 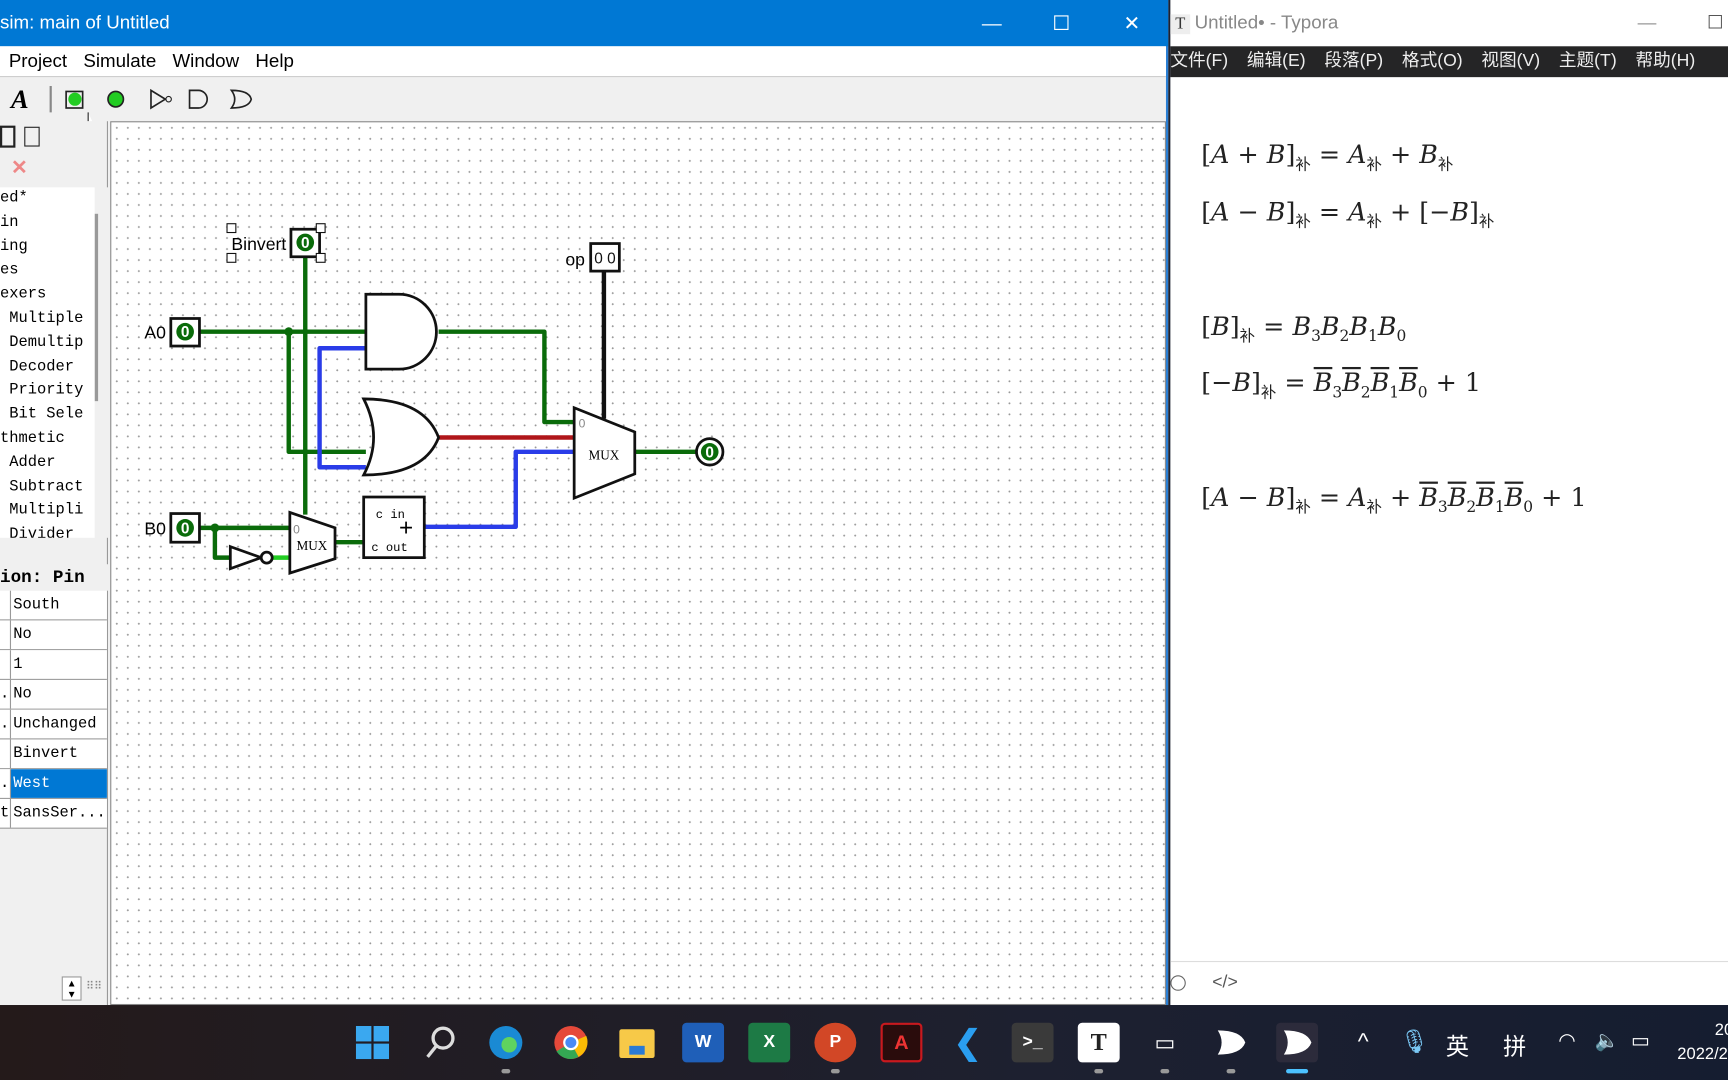 What do you see at coordinates (1457, 1045) in the screenshot?
I see `ime-language: 英` at bounding box center [1457, 1045].